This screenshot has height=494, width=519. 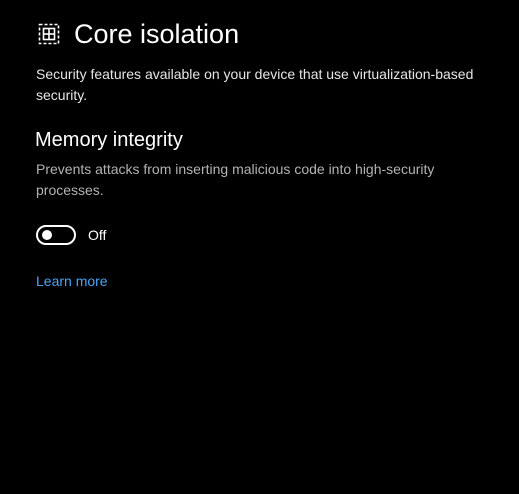 I want to click on toggle-state-label: Off, so click(x=97, y=235).